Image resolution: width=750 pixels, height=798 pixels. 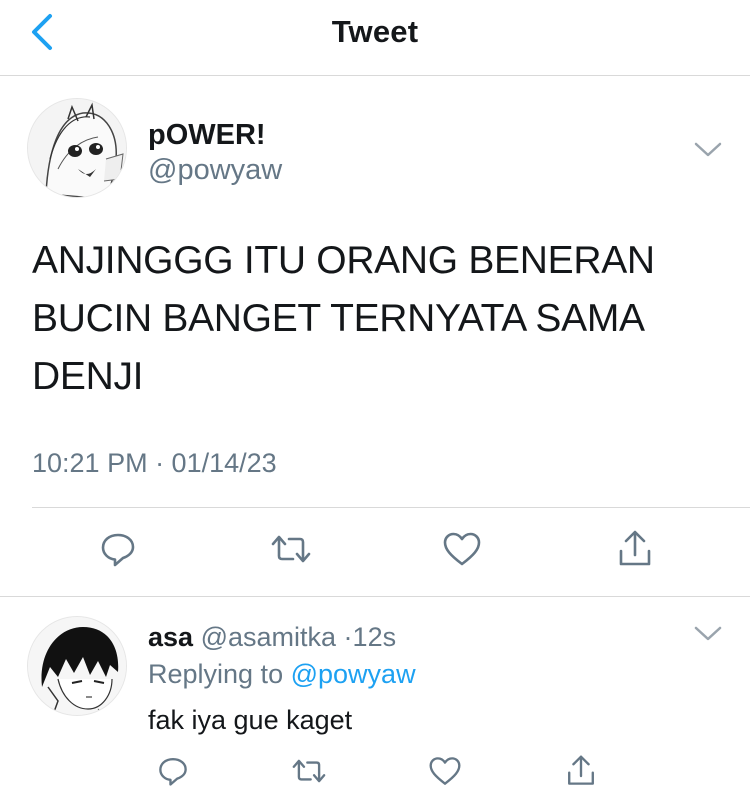 I want to click on author-handle: @powyaw, so click(x=215, y=170).